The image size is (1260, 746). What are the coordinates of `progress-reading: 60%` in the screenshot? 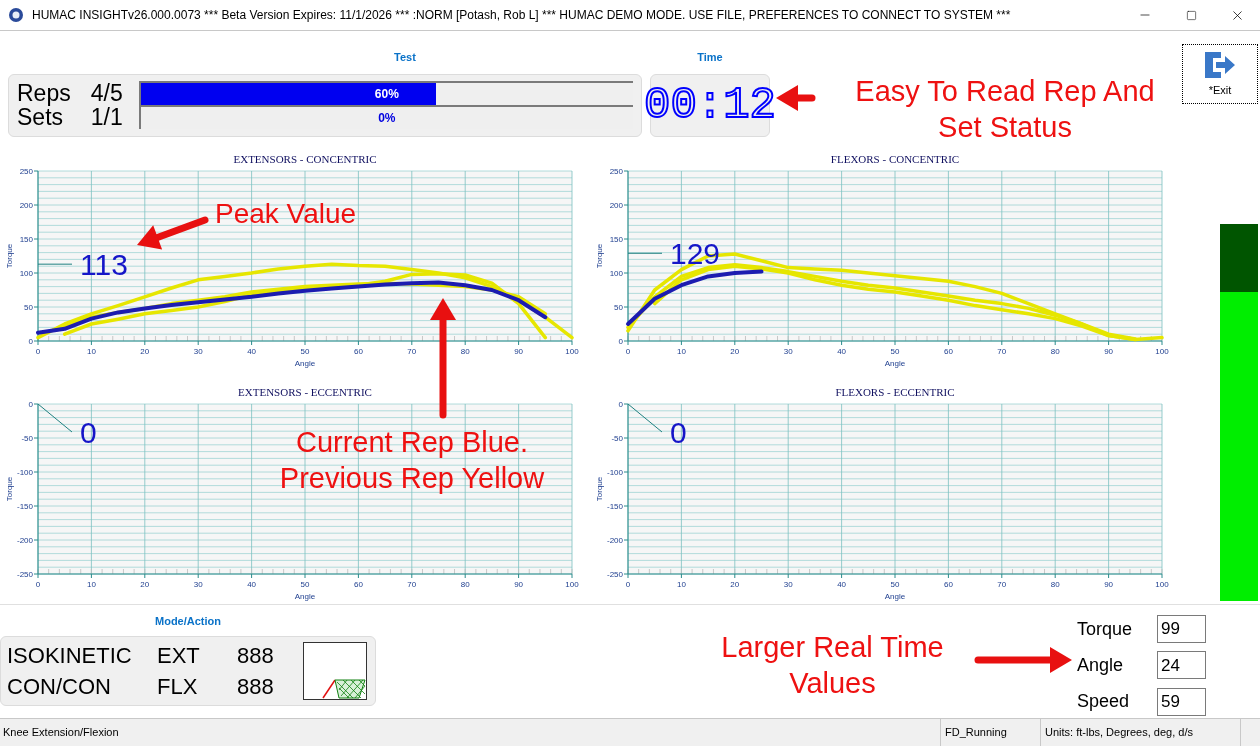 It's located at (386, 94).